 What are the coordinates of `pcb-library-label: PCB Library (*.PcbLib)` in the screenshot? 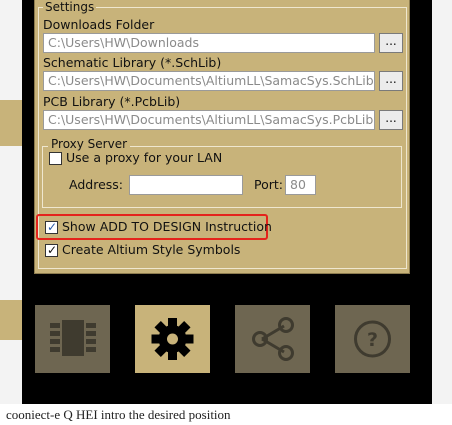 It's located at (112, 101).